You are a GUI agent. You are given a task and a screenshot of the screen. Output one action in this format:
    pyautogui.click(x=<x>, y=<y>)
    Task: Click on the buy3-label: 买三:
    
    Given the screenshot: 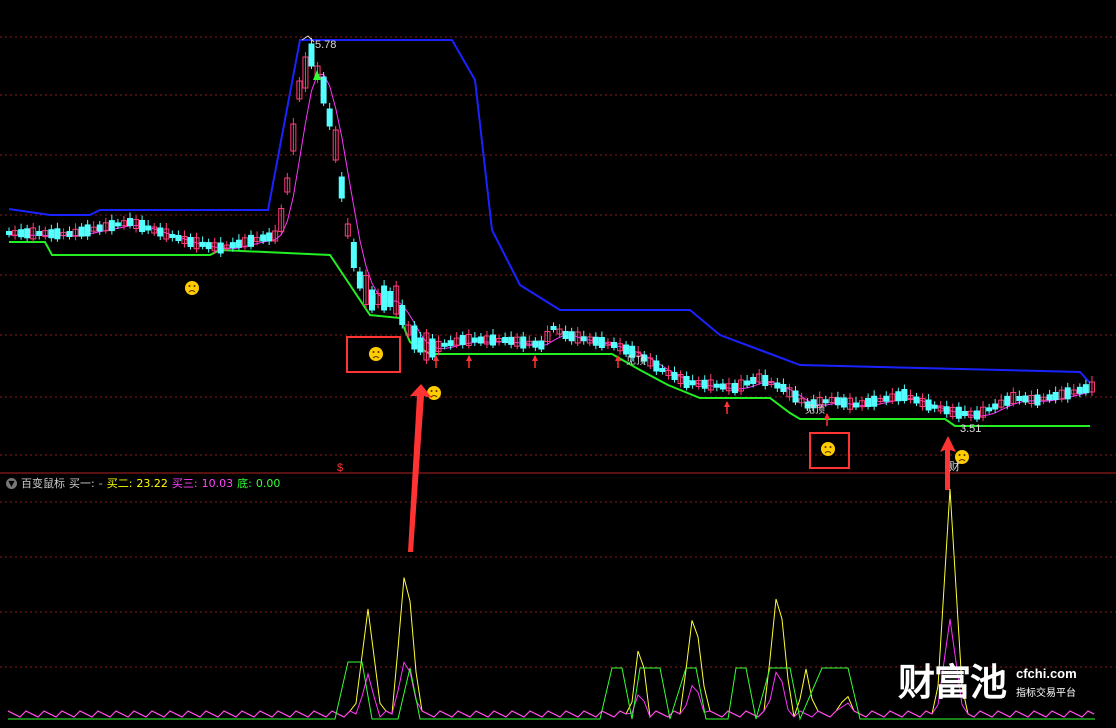 What is the action you would take?
    pyautogui.click(x=184, y=483)
    